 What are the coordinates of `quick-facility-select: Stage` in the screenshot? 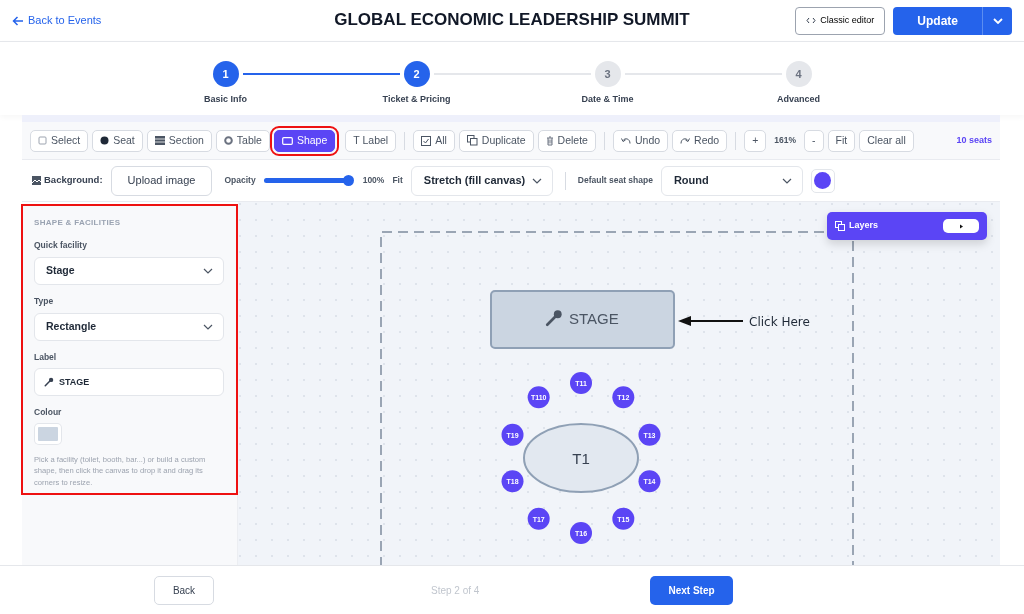 It's located at (129, 270).